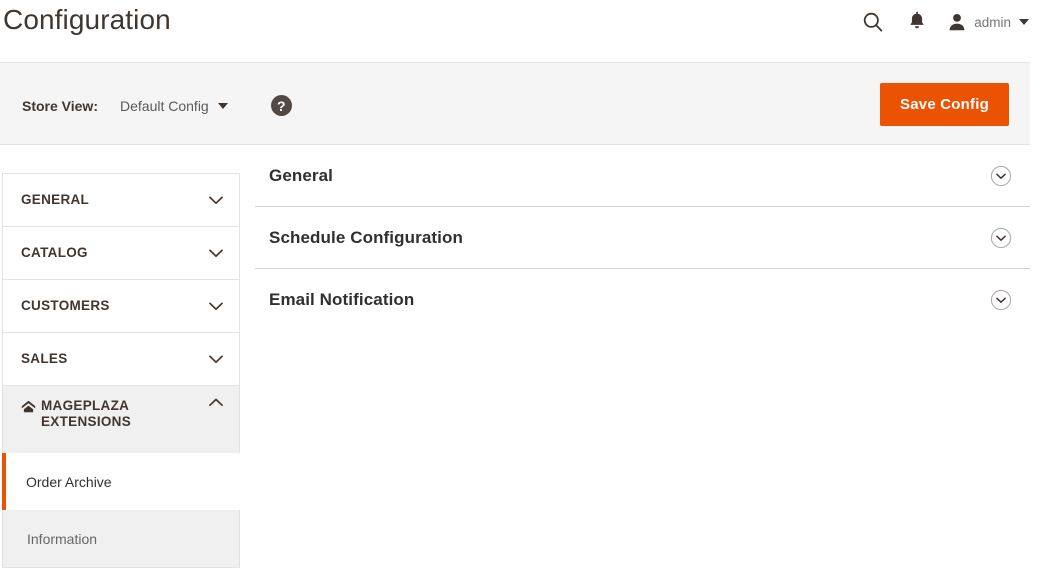 The image size is (1041, 578). I want to click on store-view-selected-value: Default Config, so click(164, 105).